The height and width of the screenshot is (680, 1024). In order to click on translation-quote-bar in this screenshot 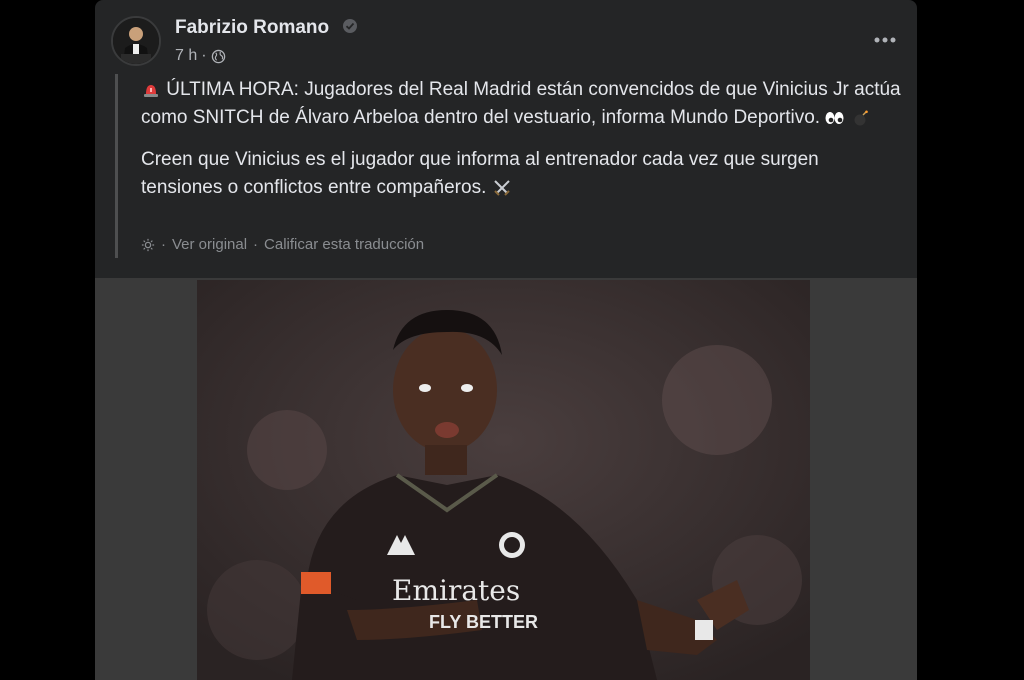, I will do `click(116, 166)`.